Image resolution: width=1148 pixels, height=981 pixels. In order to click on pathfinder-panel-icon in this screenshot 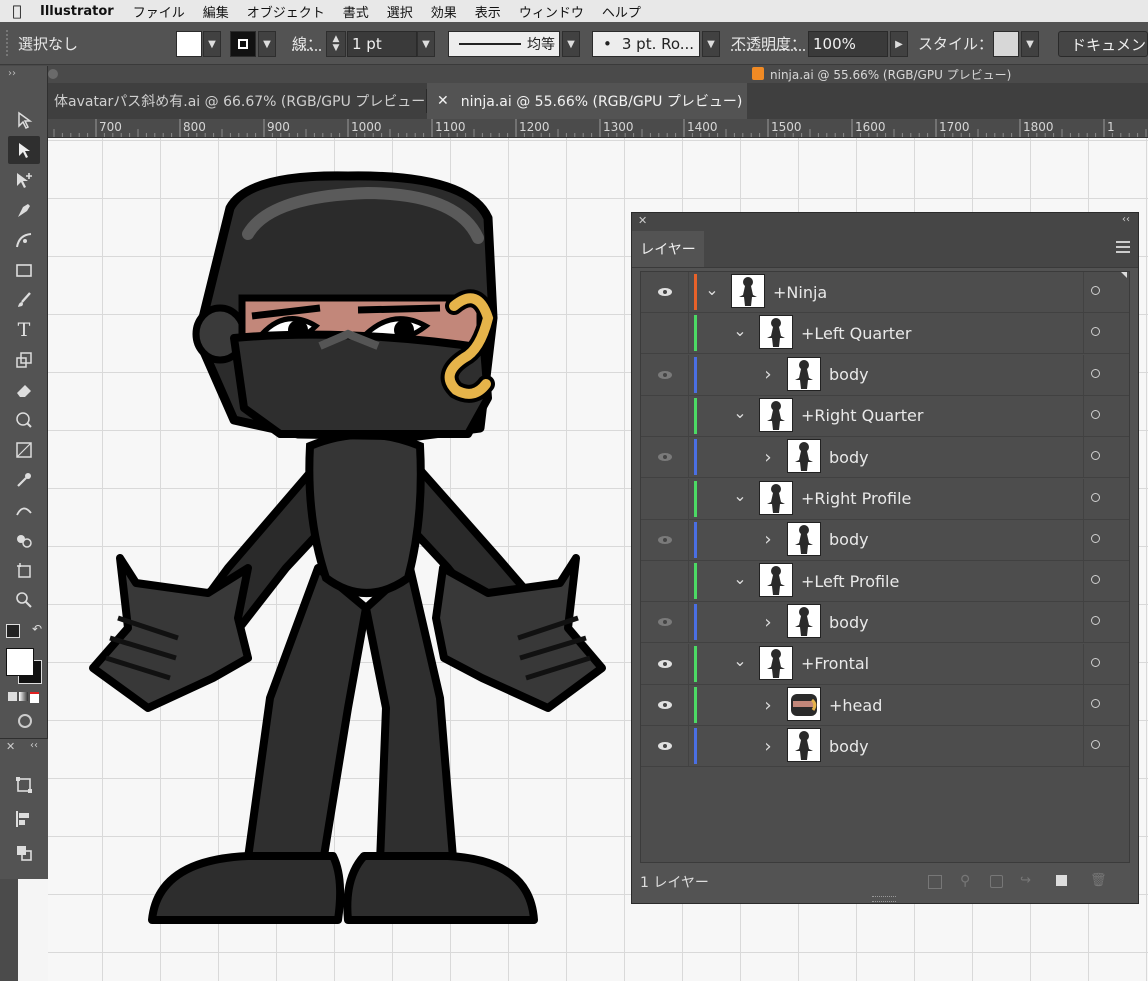, I will do `click(24, 853)`.